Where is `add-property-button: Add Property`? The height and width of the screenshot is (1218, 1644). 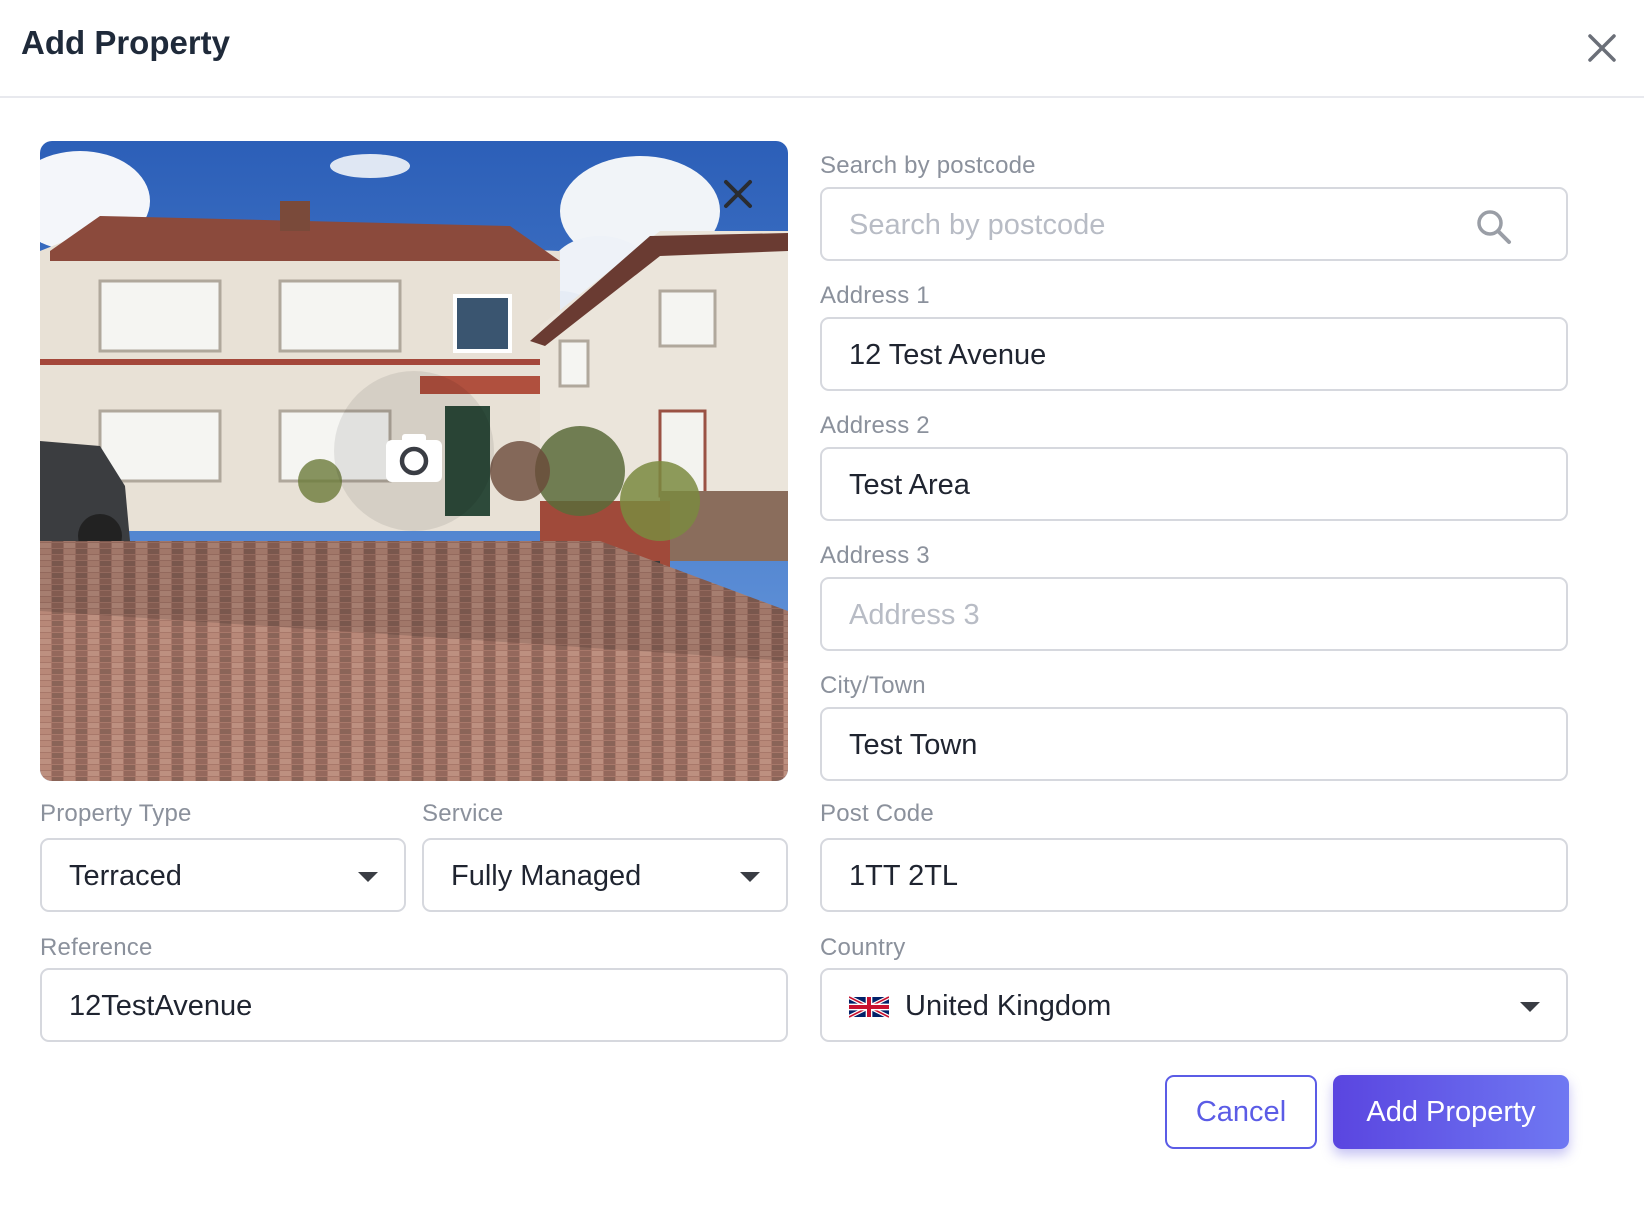
add-property-button: Add Property is located at coordinates (1451, 1112).